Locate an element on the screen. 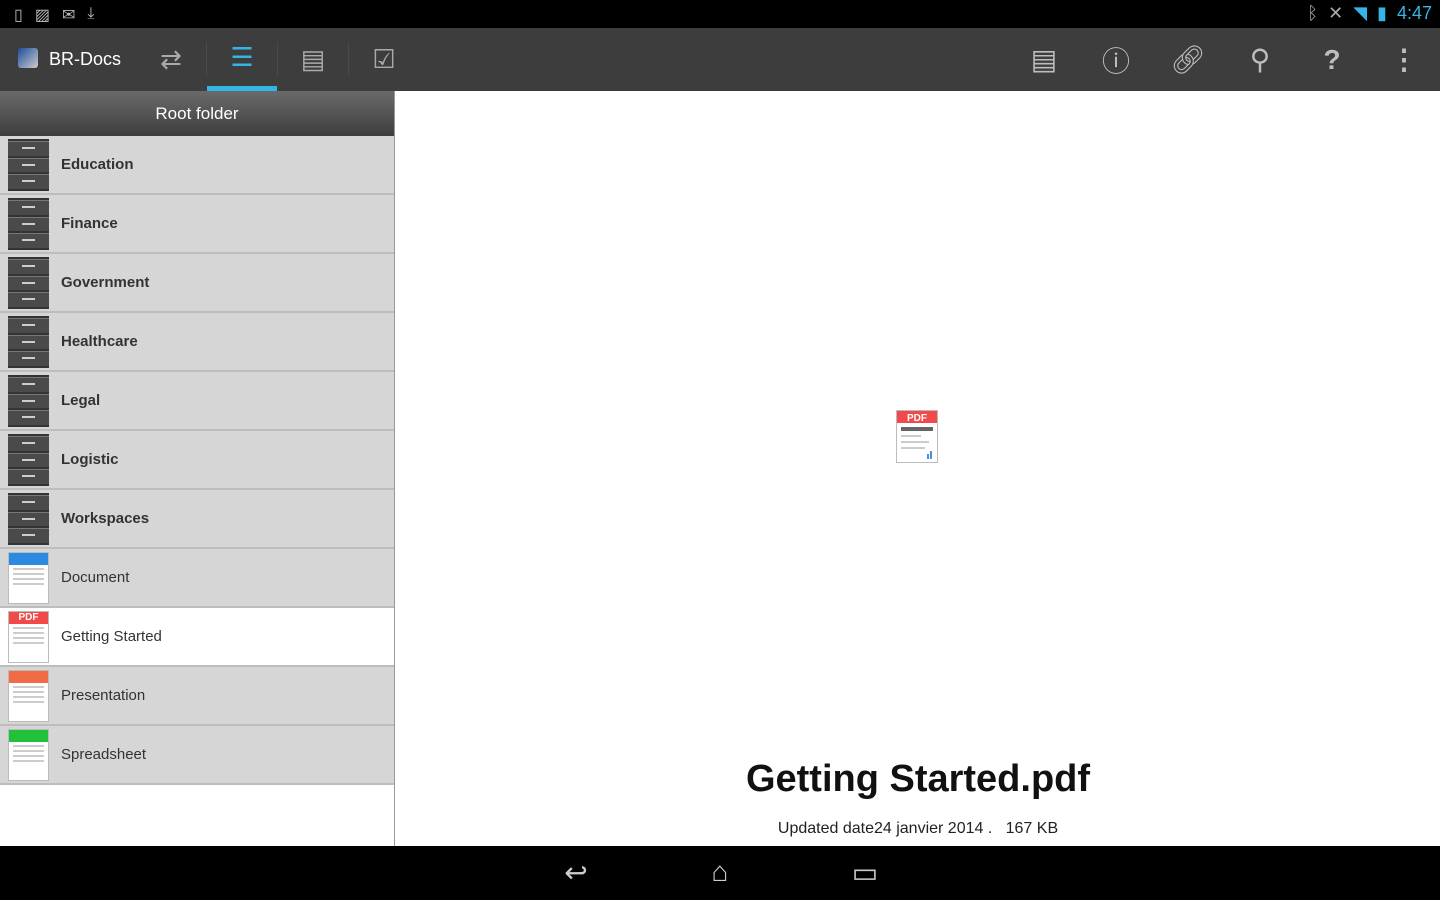  wifi-icon: ◥ is located at coordinates (1360, 13).